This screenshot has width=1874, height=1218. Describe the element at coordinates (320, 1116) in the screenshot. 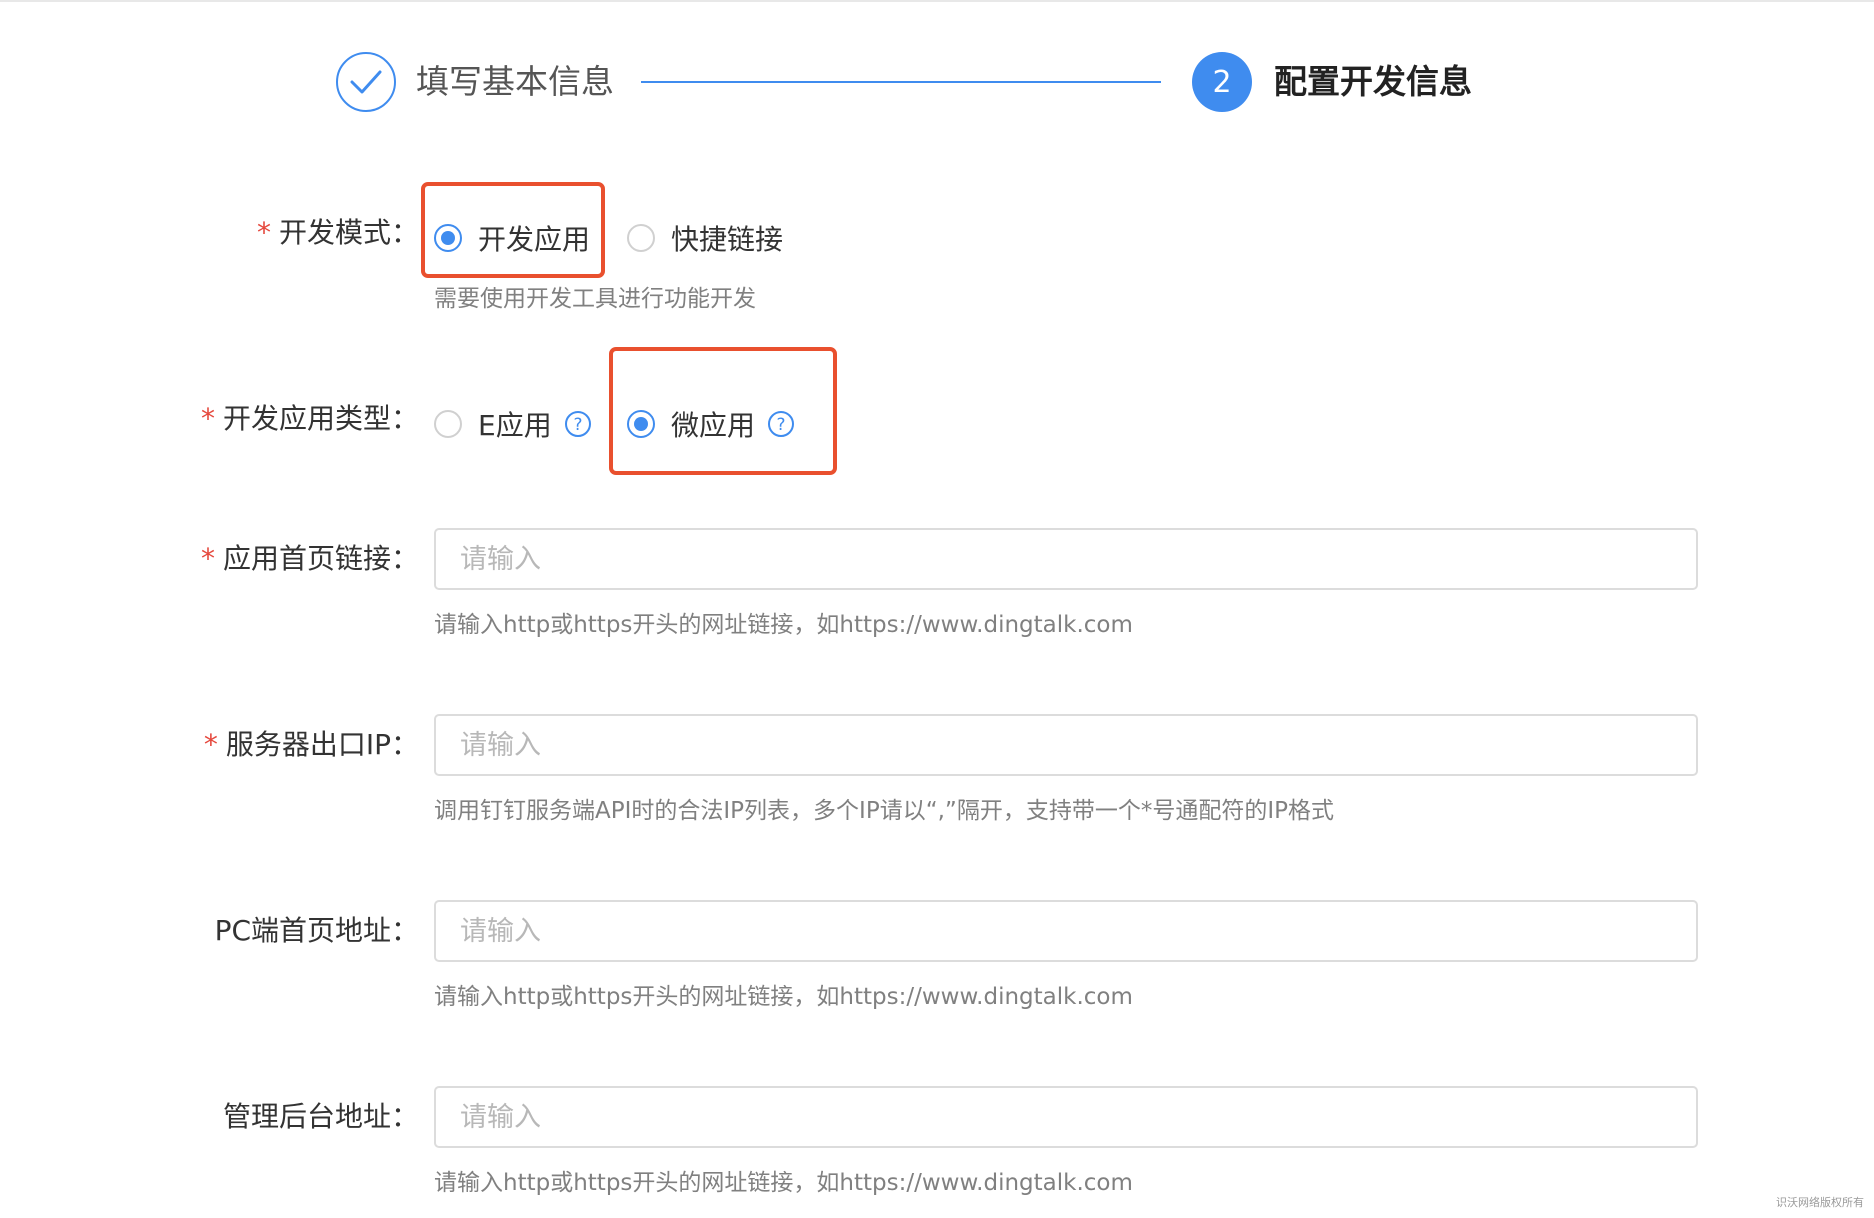

I see `admin-url-label: 管理后台地址：` at that location.